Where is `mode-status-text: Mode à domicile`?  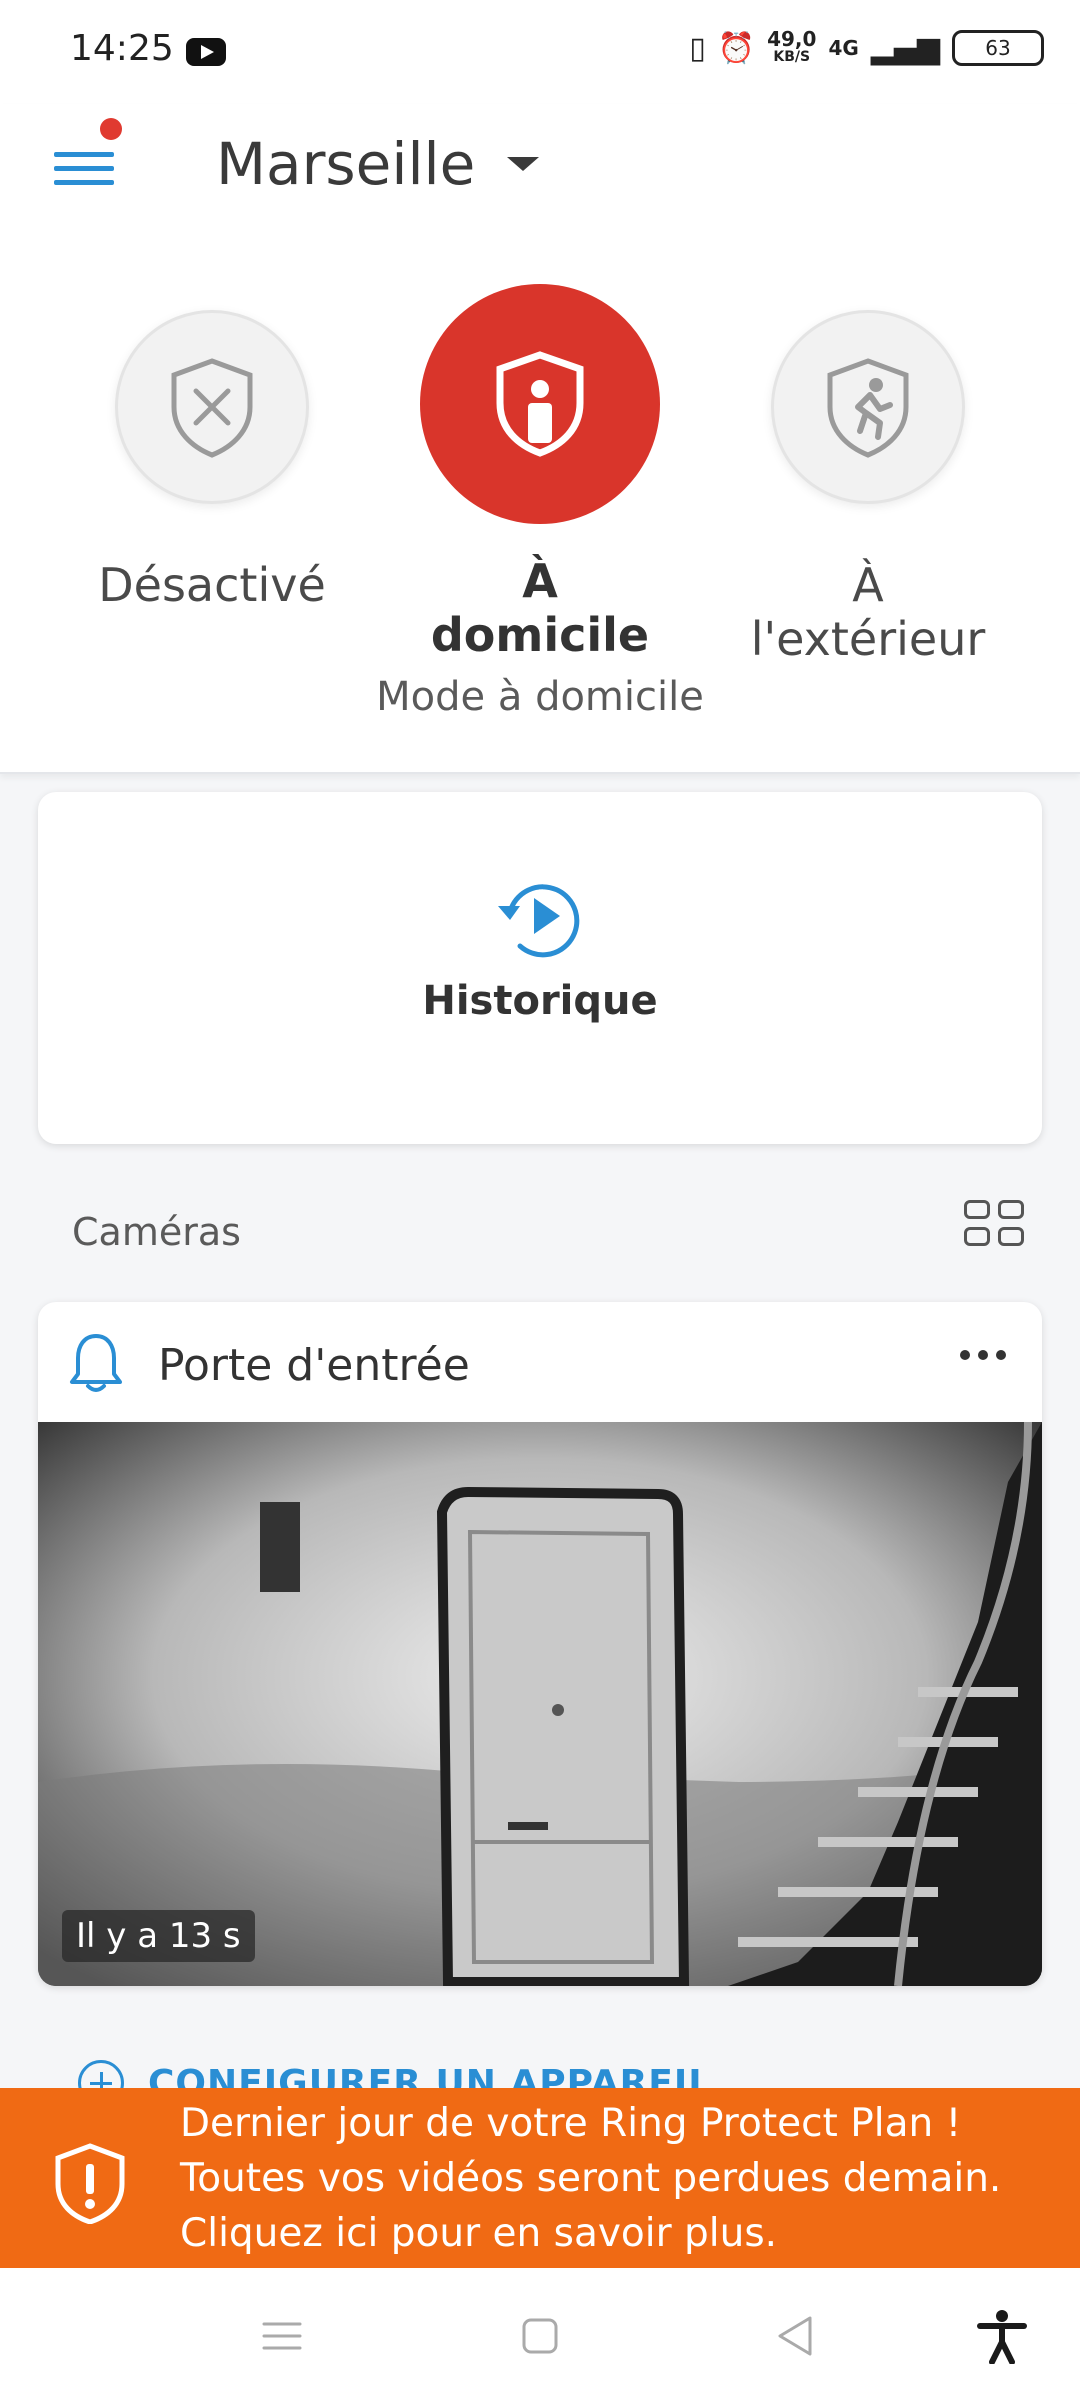
mode-status-text: Mode à domicile is located at coordinates (540, 697).